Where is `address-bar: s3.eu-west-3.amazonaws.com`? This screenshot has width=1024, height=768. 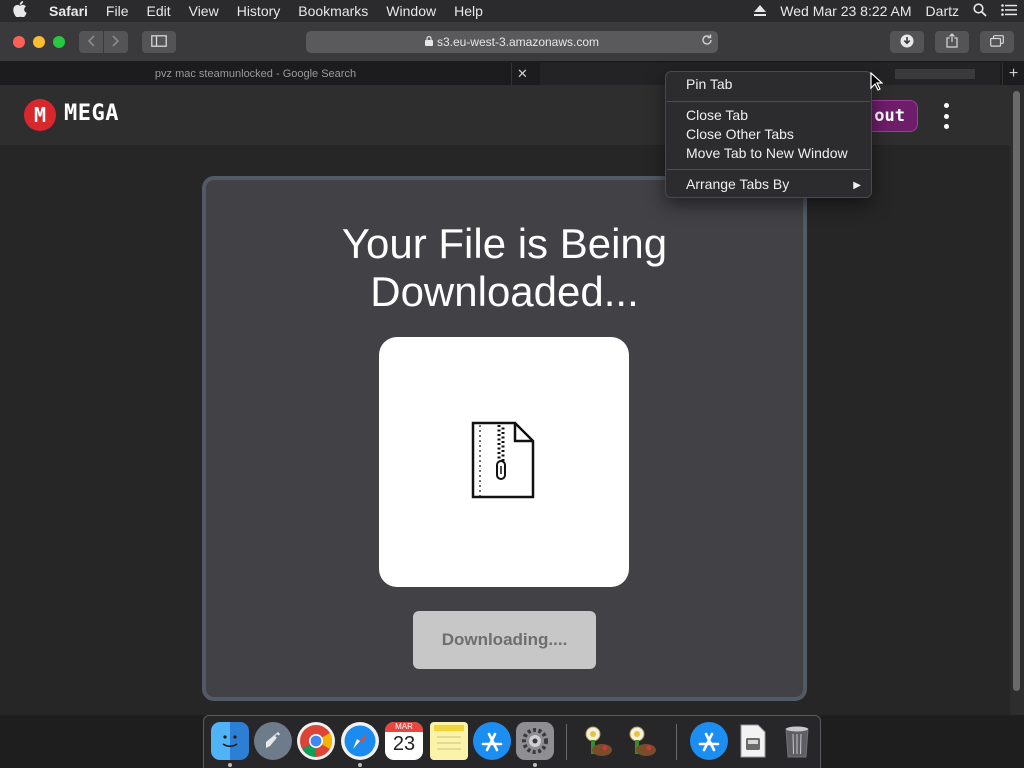 address-bar: s3.eu-west-3.amazonaws.com is located at coordinates (512, 42).